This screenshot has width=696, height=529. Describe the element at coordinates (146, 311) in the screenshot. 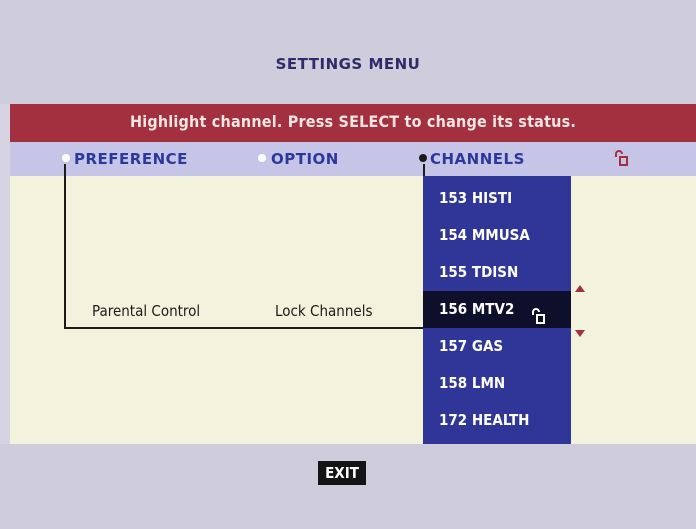

I see `parental-control-label: Parental Control` at that location.